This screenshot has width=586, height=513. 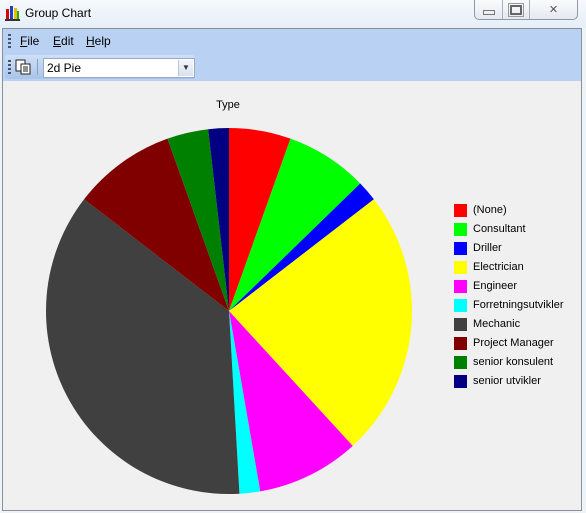 I want to click on close-icon: ✕, so click(x=553, y=10).